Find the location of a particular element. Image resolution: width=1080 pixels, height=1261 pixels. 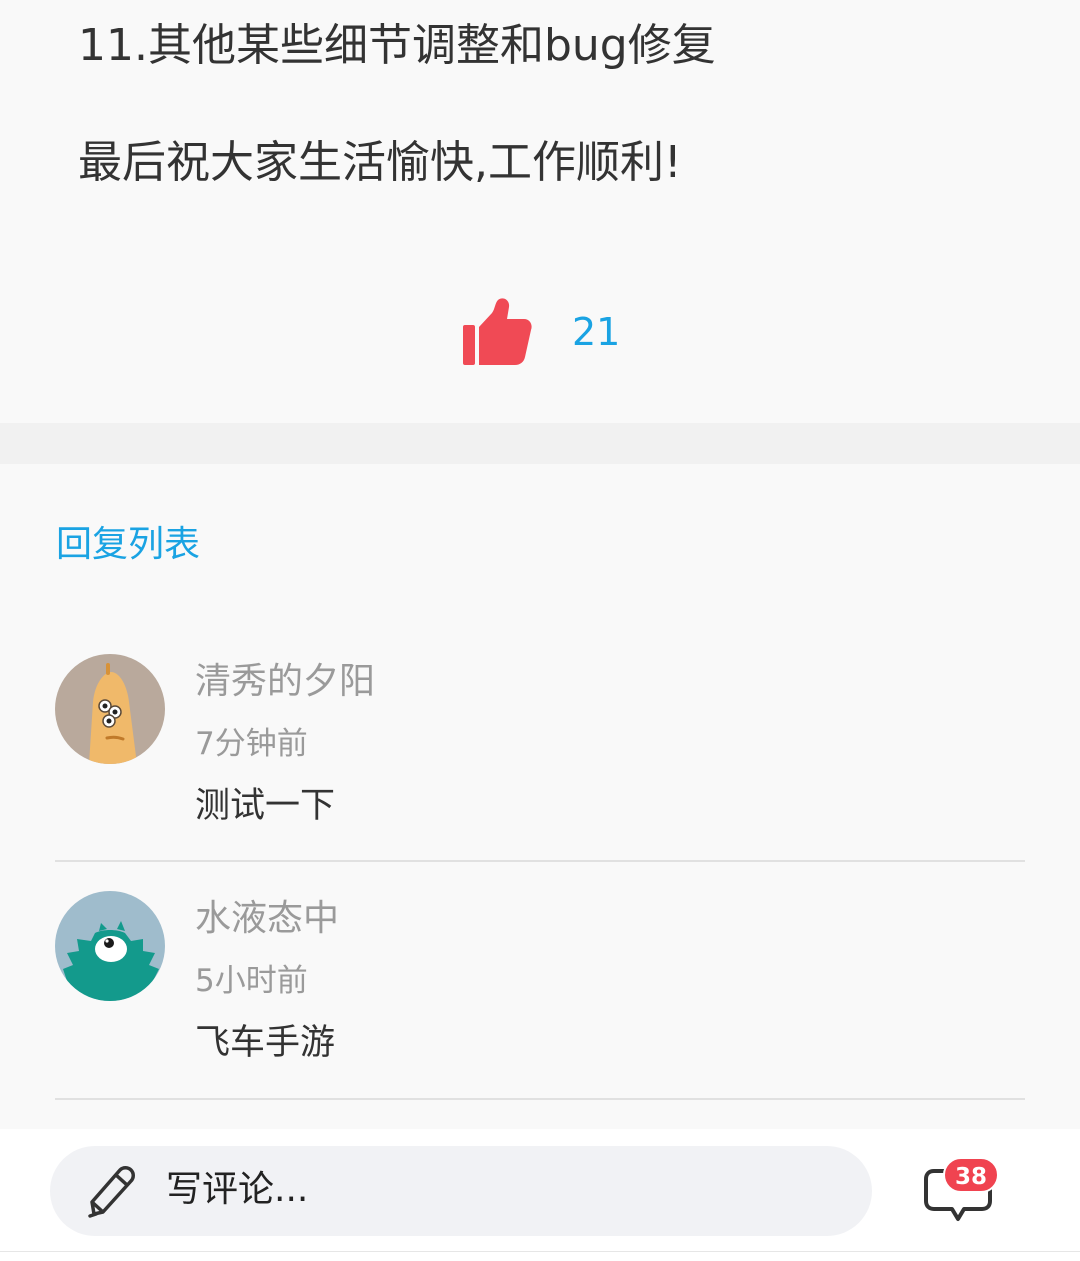

bottom-comment-bar: 写评论... 38 is located at coordinates (540, 1190).